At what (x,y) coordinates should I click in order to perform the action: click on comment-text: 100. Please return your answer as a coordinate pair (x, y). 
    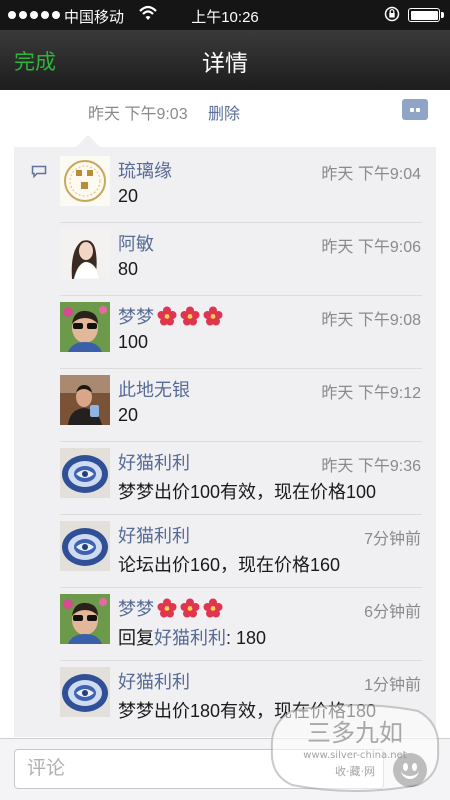
    Looking at the image, I should click on (133, 342).